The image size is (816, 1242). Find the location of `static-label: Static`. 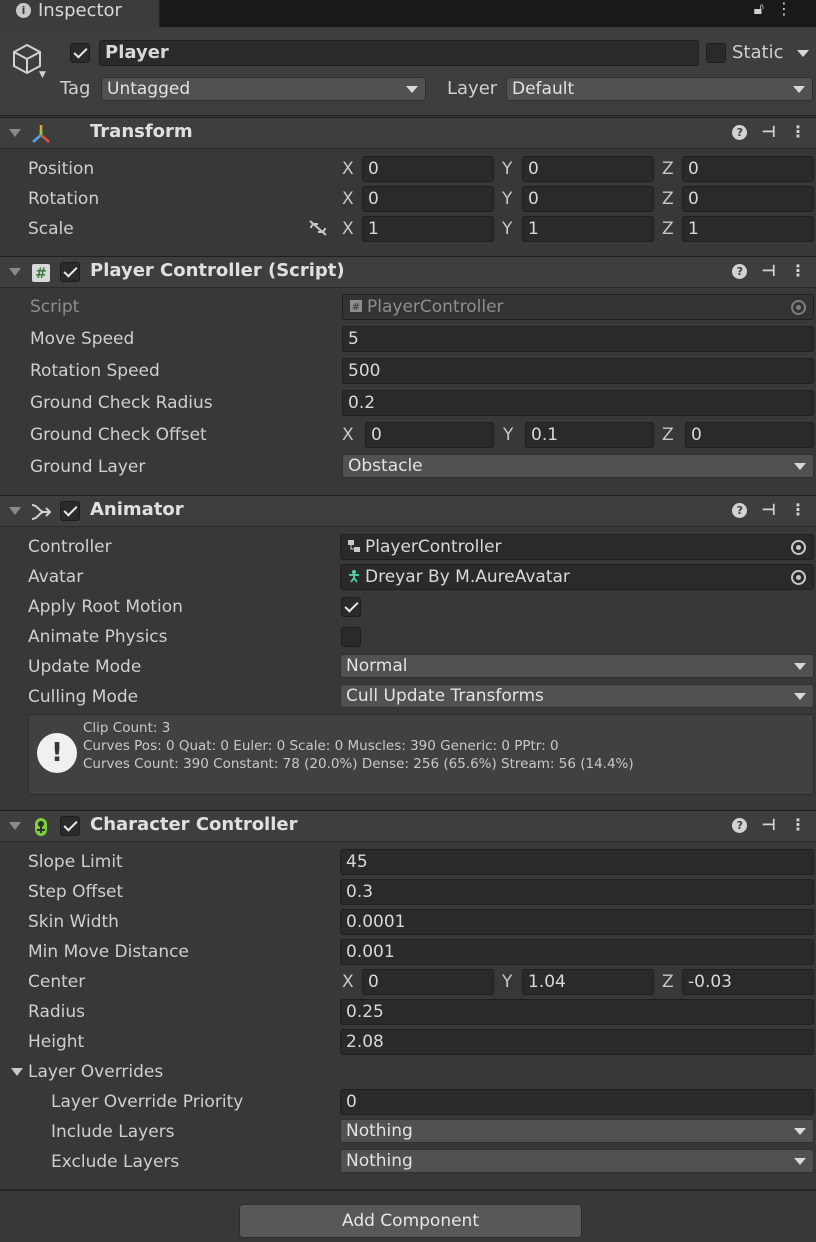

static-label: Static is located at coordinates (758, 52).